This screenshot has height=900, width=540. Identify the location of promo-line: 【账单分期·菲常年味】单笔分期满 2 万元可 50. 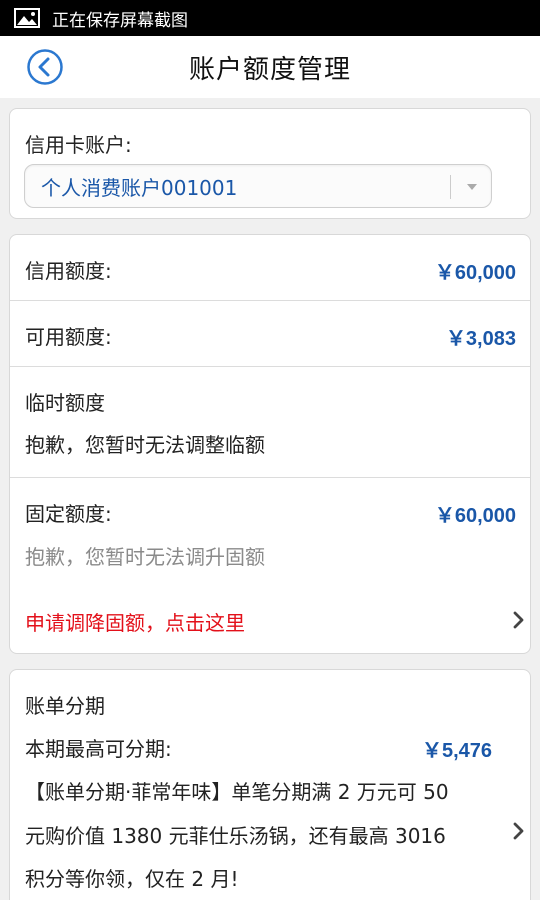
(237, 792).